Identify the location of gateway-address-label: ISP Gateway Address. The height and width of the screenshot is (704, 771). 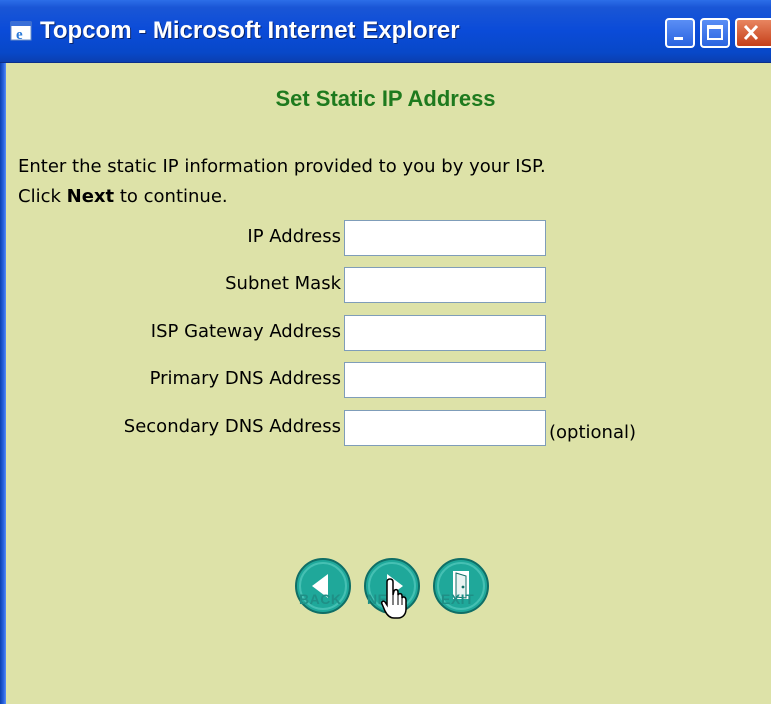
(245, 331).